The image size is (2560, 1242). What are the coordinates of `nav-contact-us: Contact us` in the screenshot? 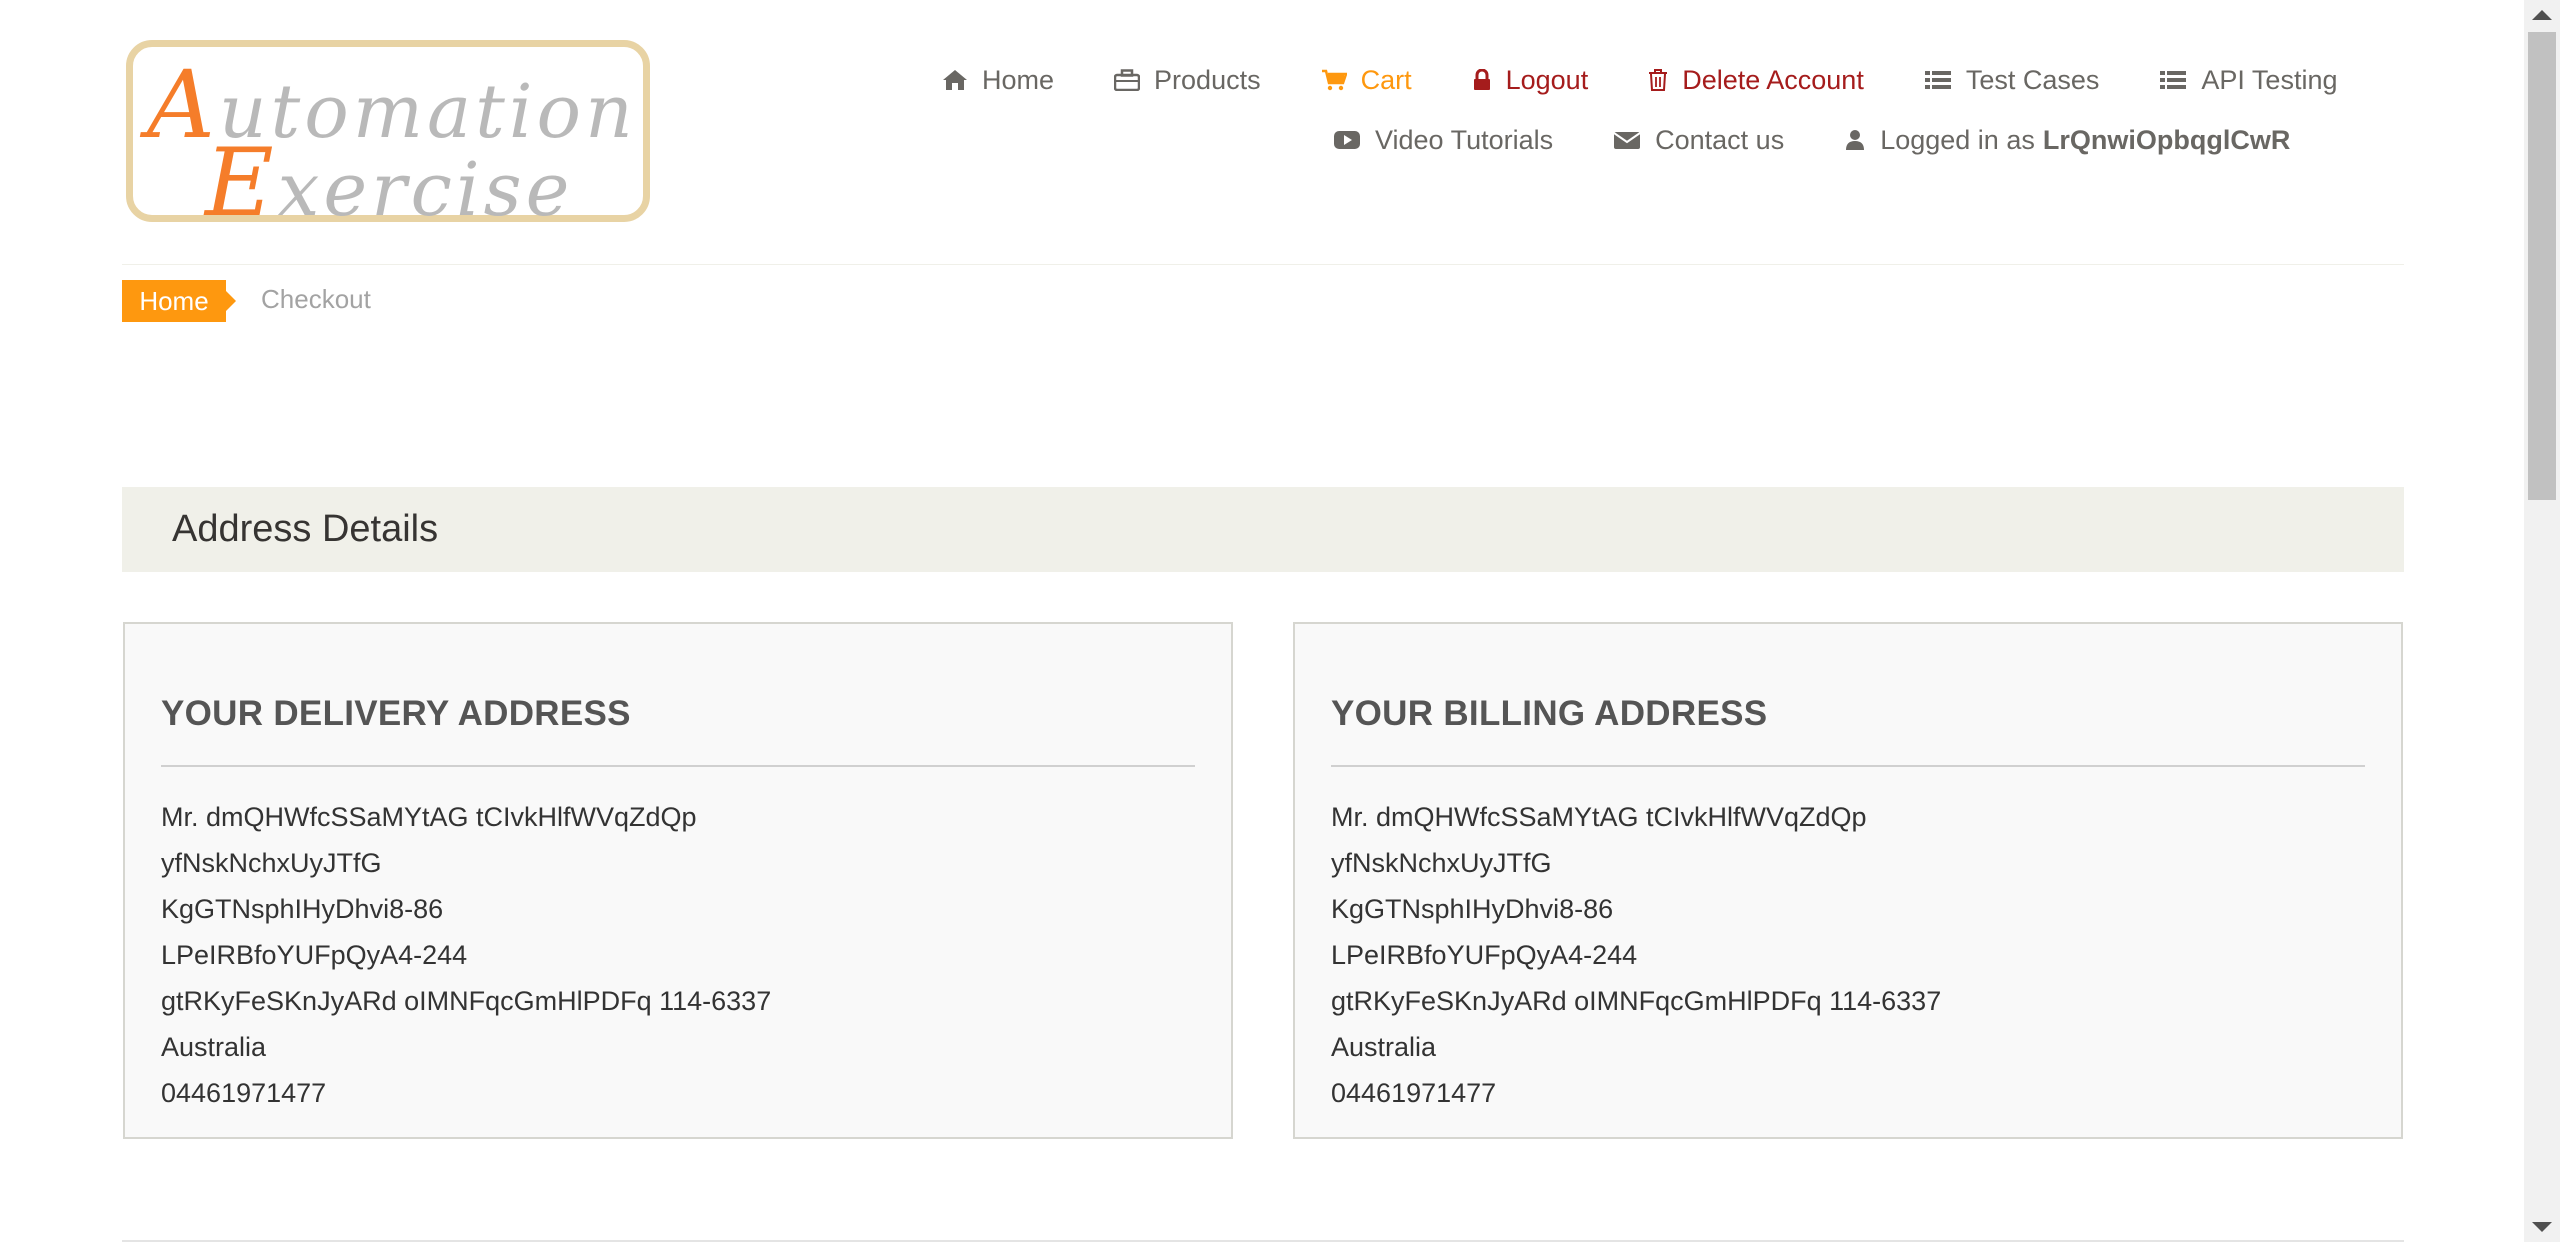 It's located at (1698, 140).